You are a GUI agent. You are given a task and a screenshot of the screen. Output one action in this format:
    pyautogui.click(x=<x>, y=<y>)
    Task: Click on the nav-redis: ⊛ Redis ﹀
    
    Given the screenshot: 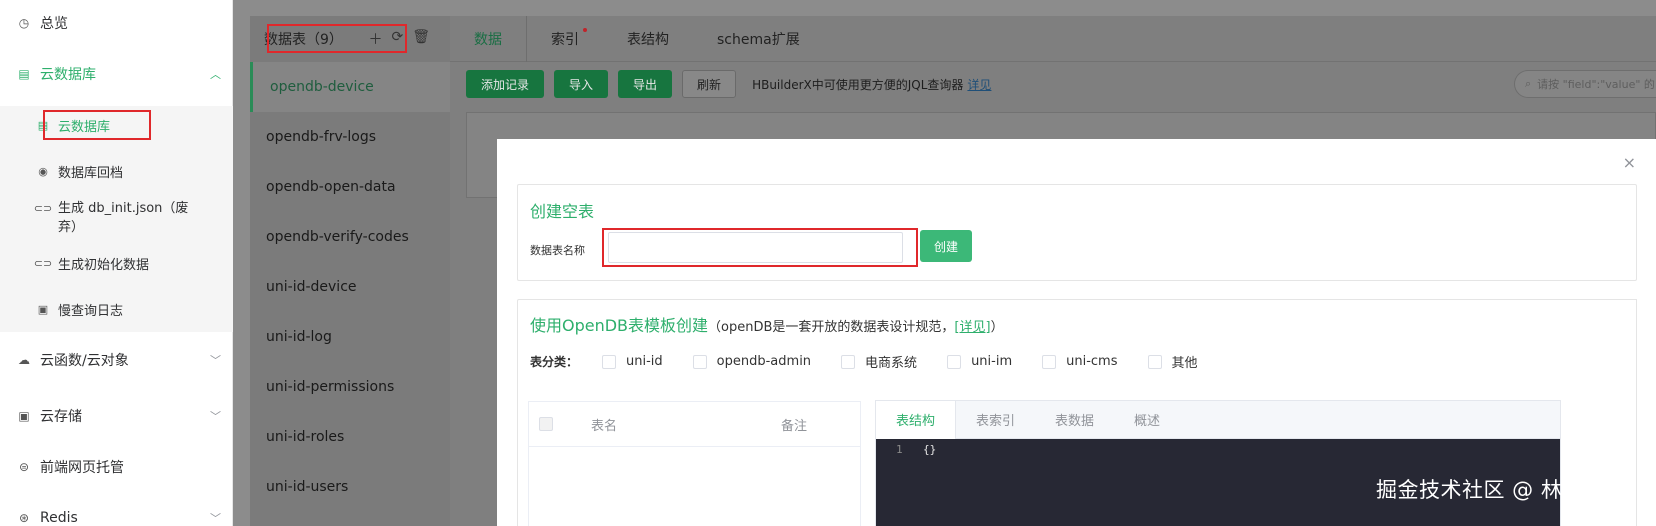 What is the action you would take?
    pyautogui.click(x=116, y=512)
    